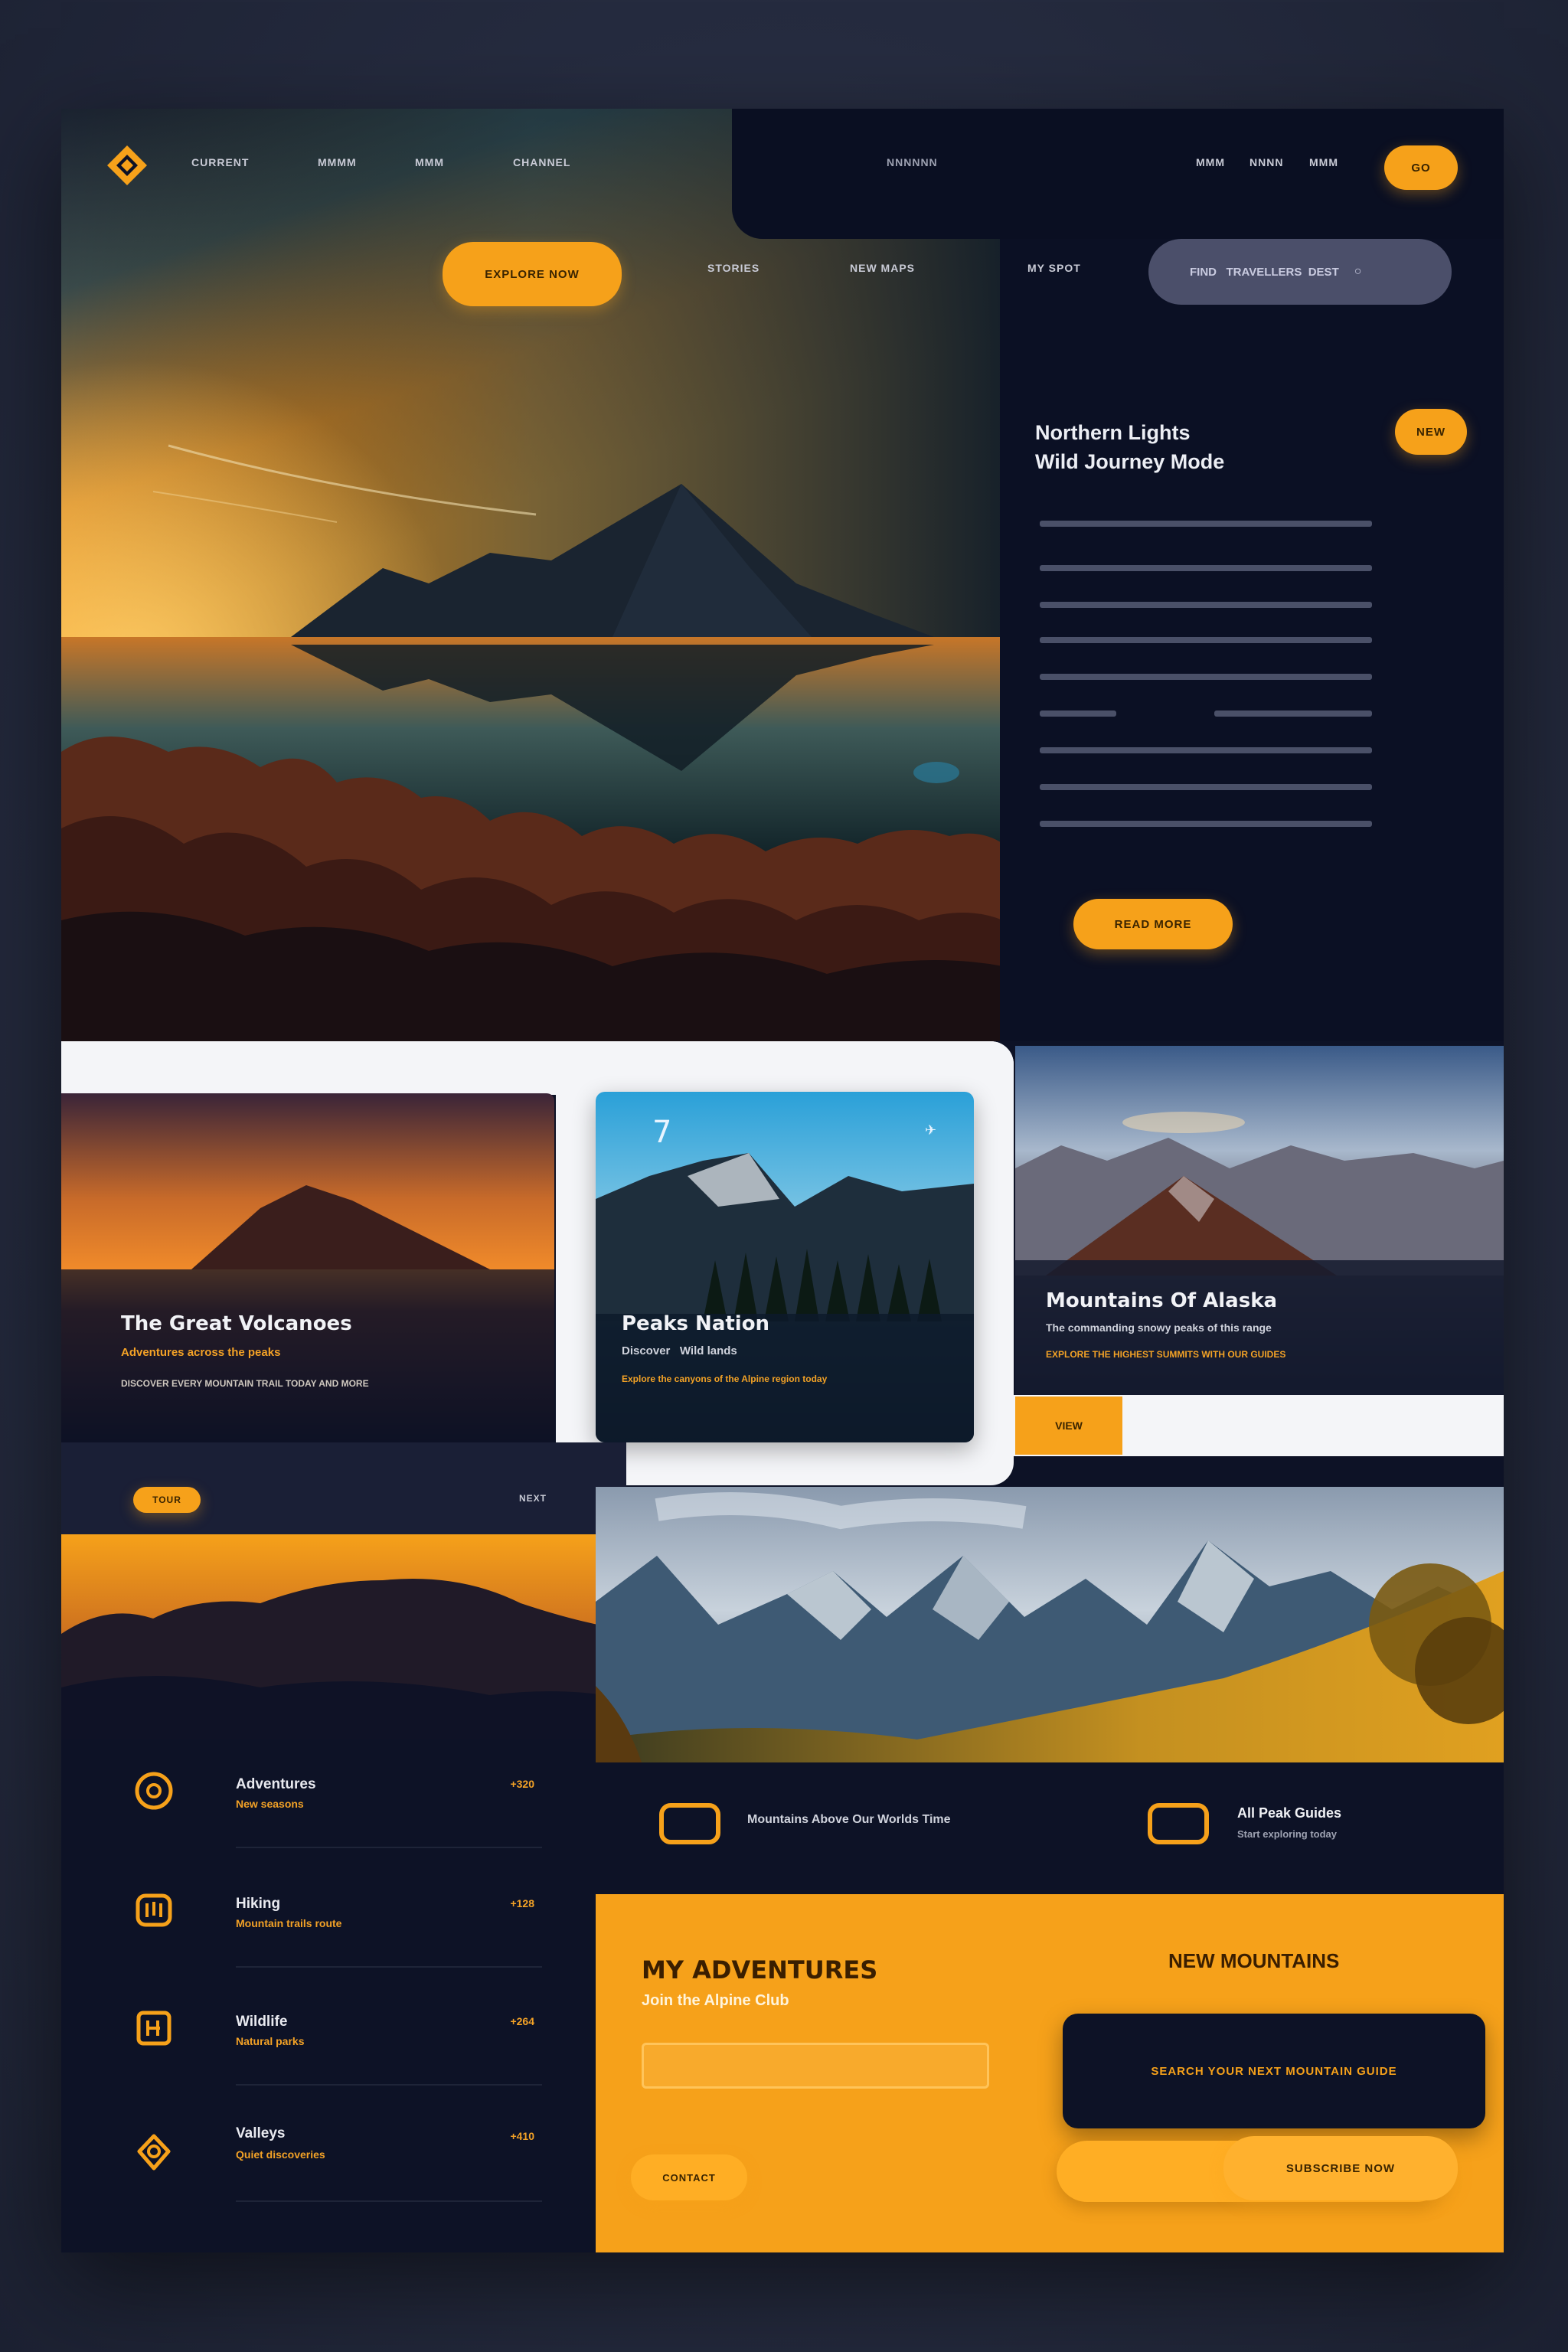  What do you see at coordinates (328, 1996) in the screenshot?
I see `category-list-panel` at bounding box center [328, 1996].